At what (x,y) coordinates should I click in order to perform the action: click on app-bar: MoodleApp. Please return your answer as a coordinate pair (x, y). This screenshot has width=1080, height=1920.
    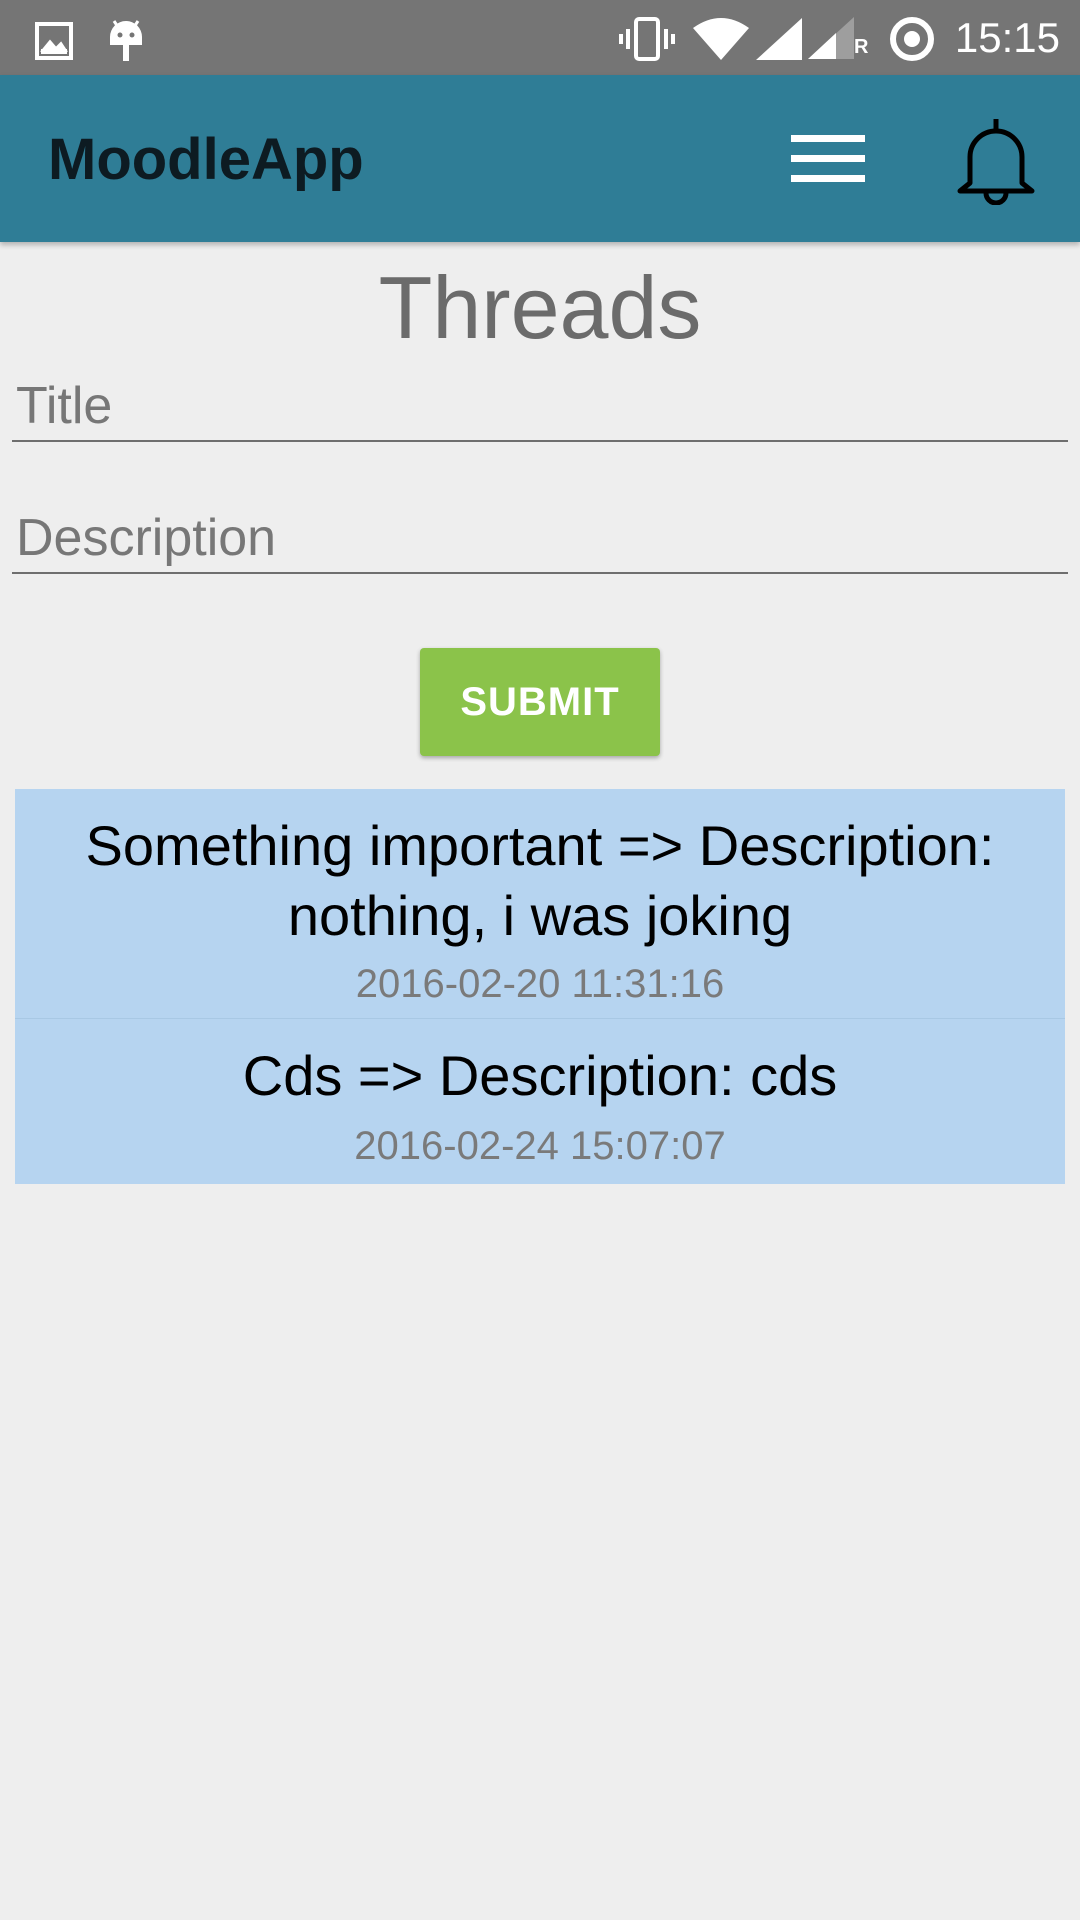
    Looking at the image, I should click on (540, 158).